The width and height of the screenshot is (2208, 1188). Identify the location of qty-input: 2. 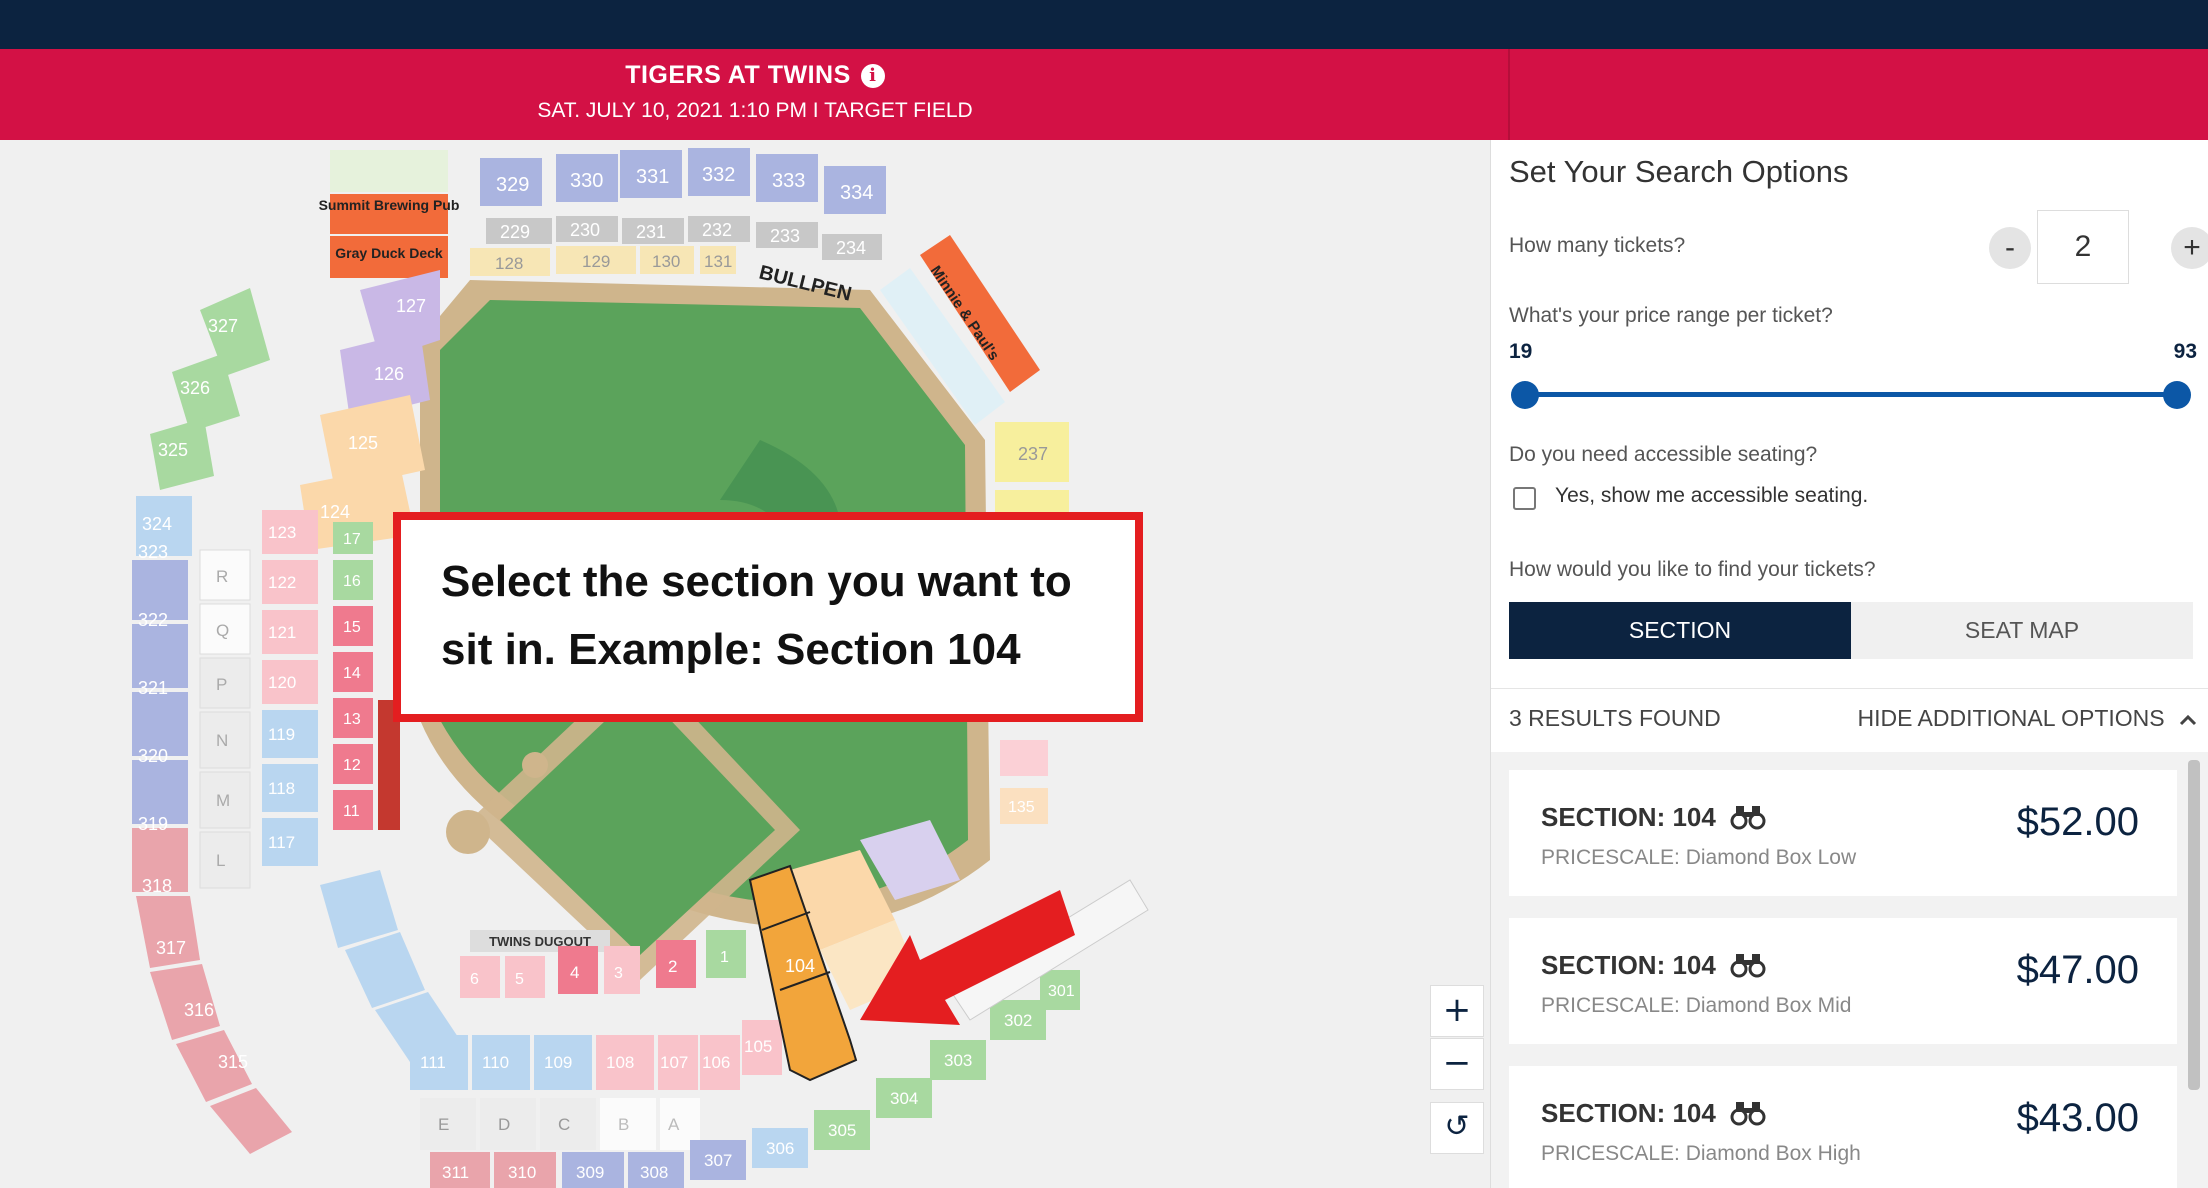
(2083, 247).